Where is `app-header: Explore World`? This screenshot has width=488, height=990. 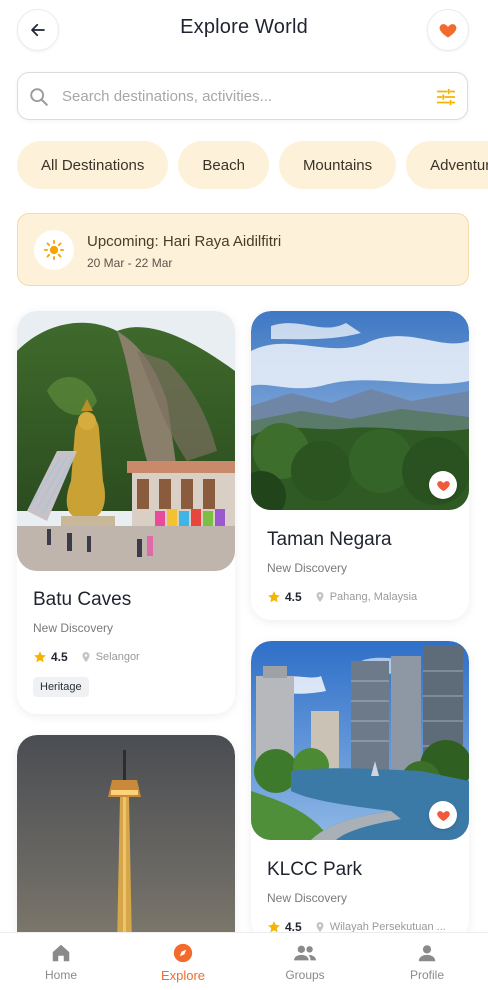
app-header: Explore World is located at coordinates (244, 31).